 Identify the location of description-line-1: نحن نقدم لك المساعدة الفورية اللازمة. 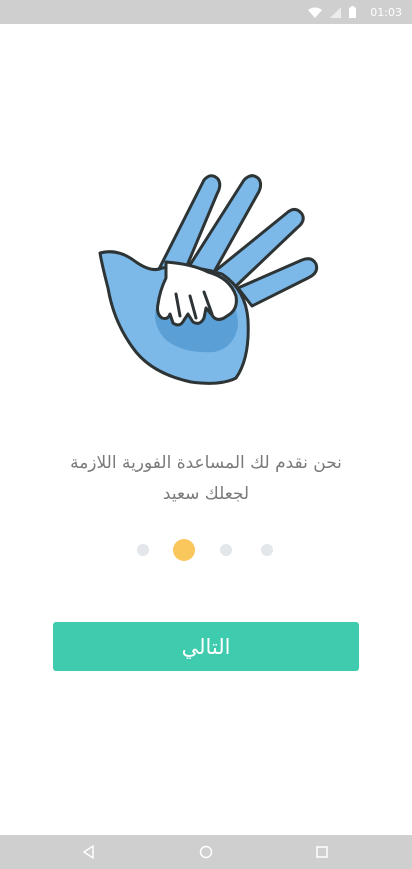
(206, 463).